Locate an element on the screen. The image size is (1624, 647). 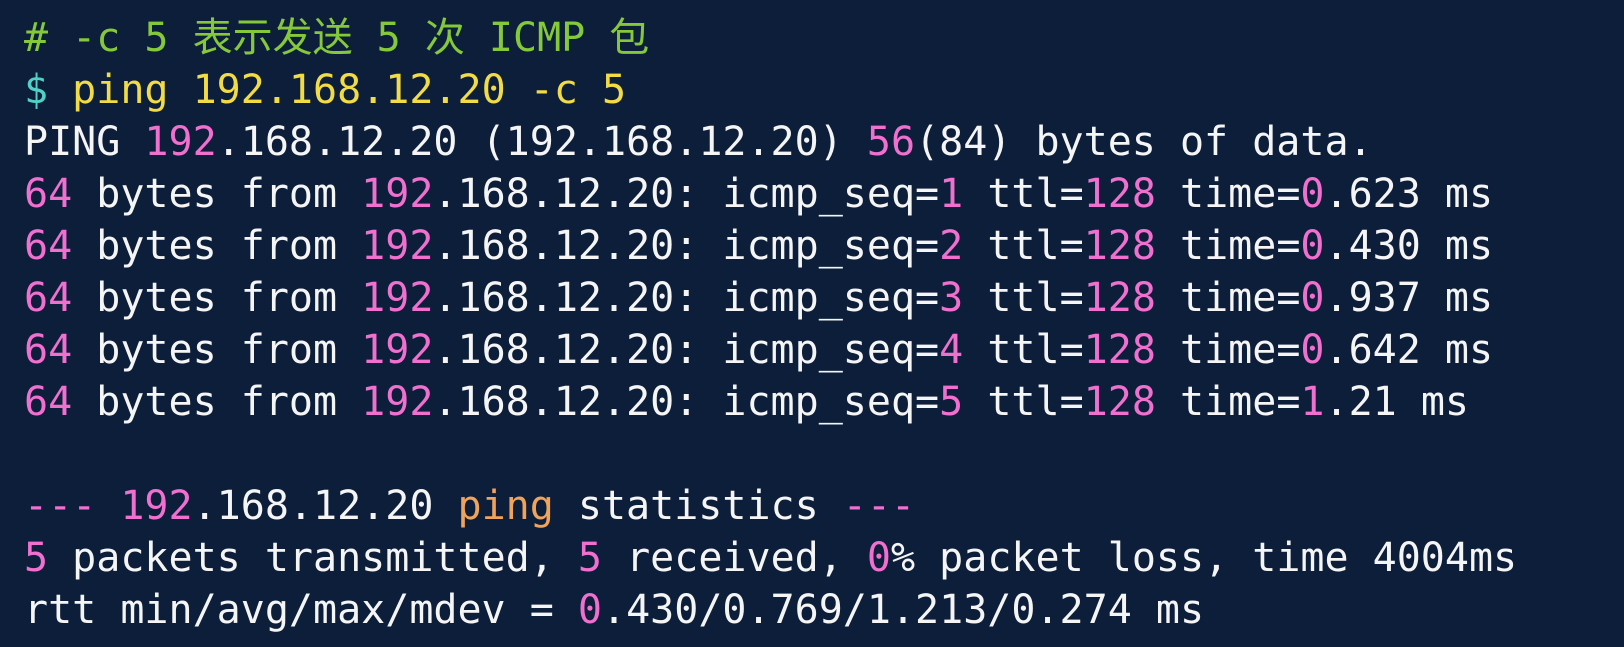
terminal-text-segment: 2 is located at coordinates (951, 246).